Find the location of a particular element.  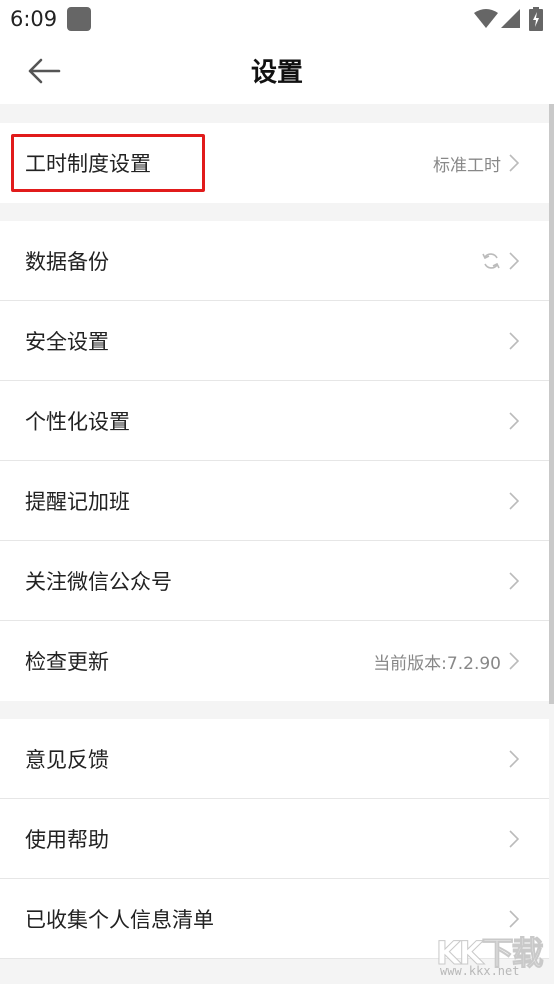

list-item-label: 提醒记加班 is located at coordinates (77, 502).